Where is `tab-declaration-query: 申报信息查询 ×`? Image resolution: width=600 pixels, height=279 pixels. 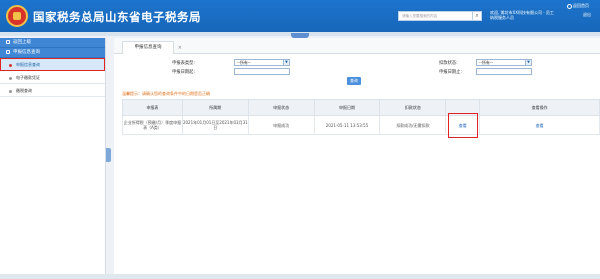 tab-declaration-query: 申报信息查询 × is located at coordinates (152, 47).